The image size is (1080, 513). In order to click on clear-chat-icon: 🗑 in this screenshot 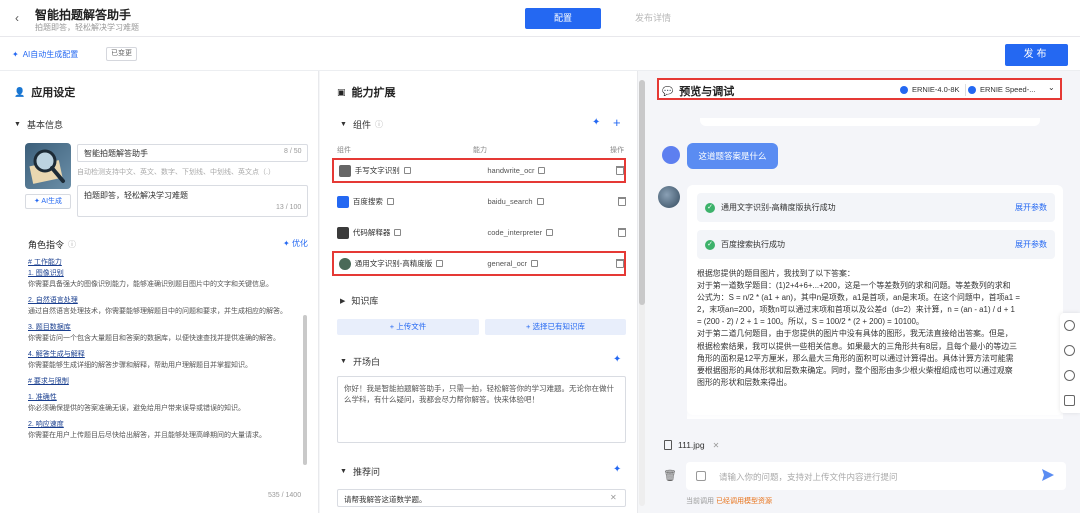, I will do `click(670, 475)`.